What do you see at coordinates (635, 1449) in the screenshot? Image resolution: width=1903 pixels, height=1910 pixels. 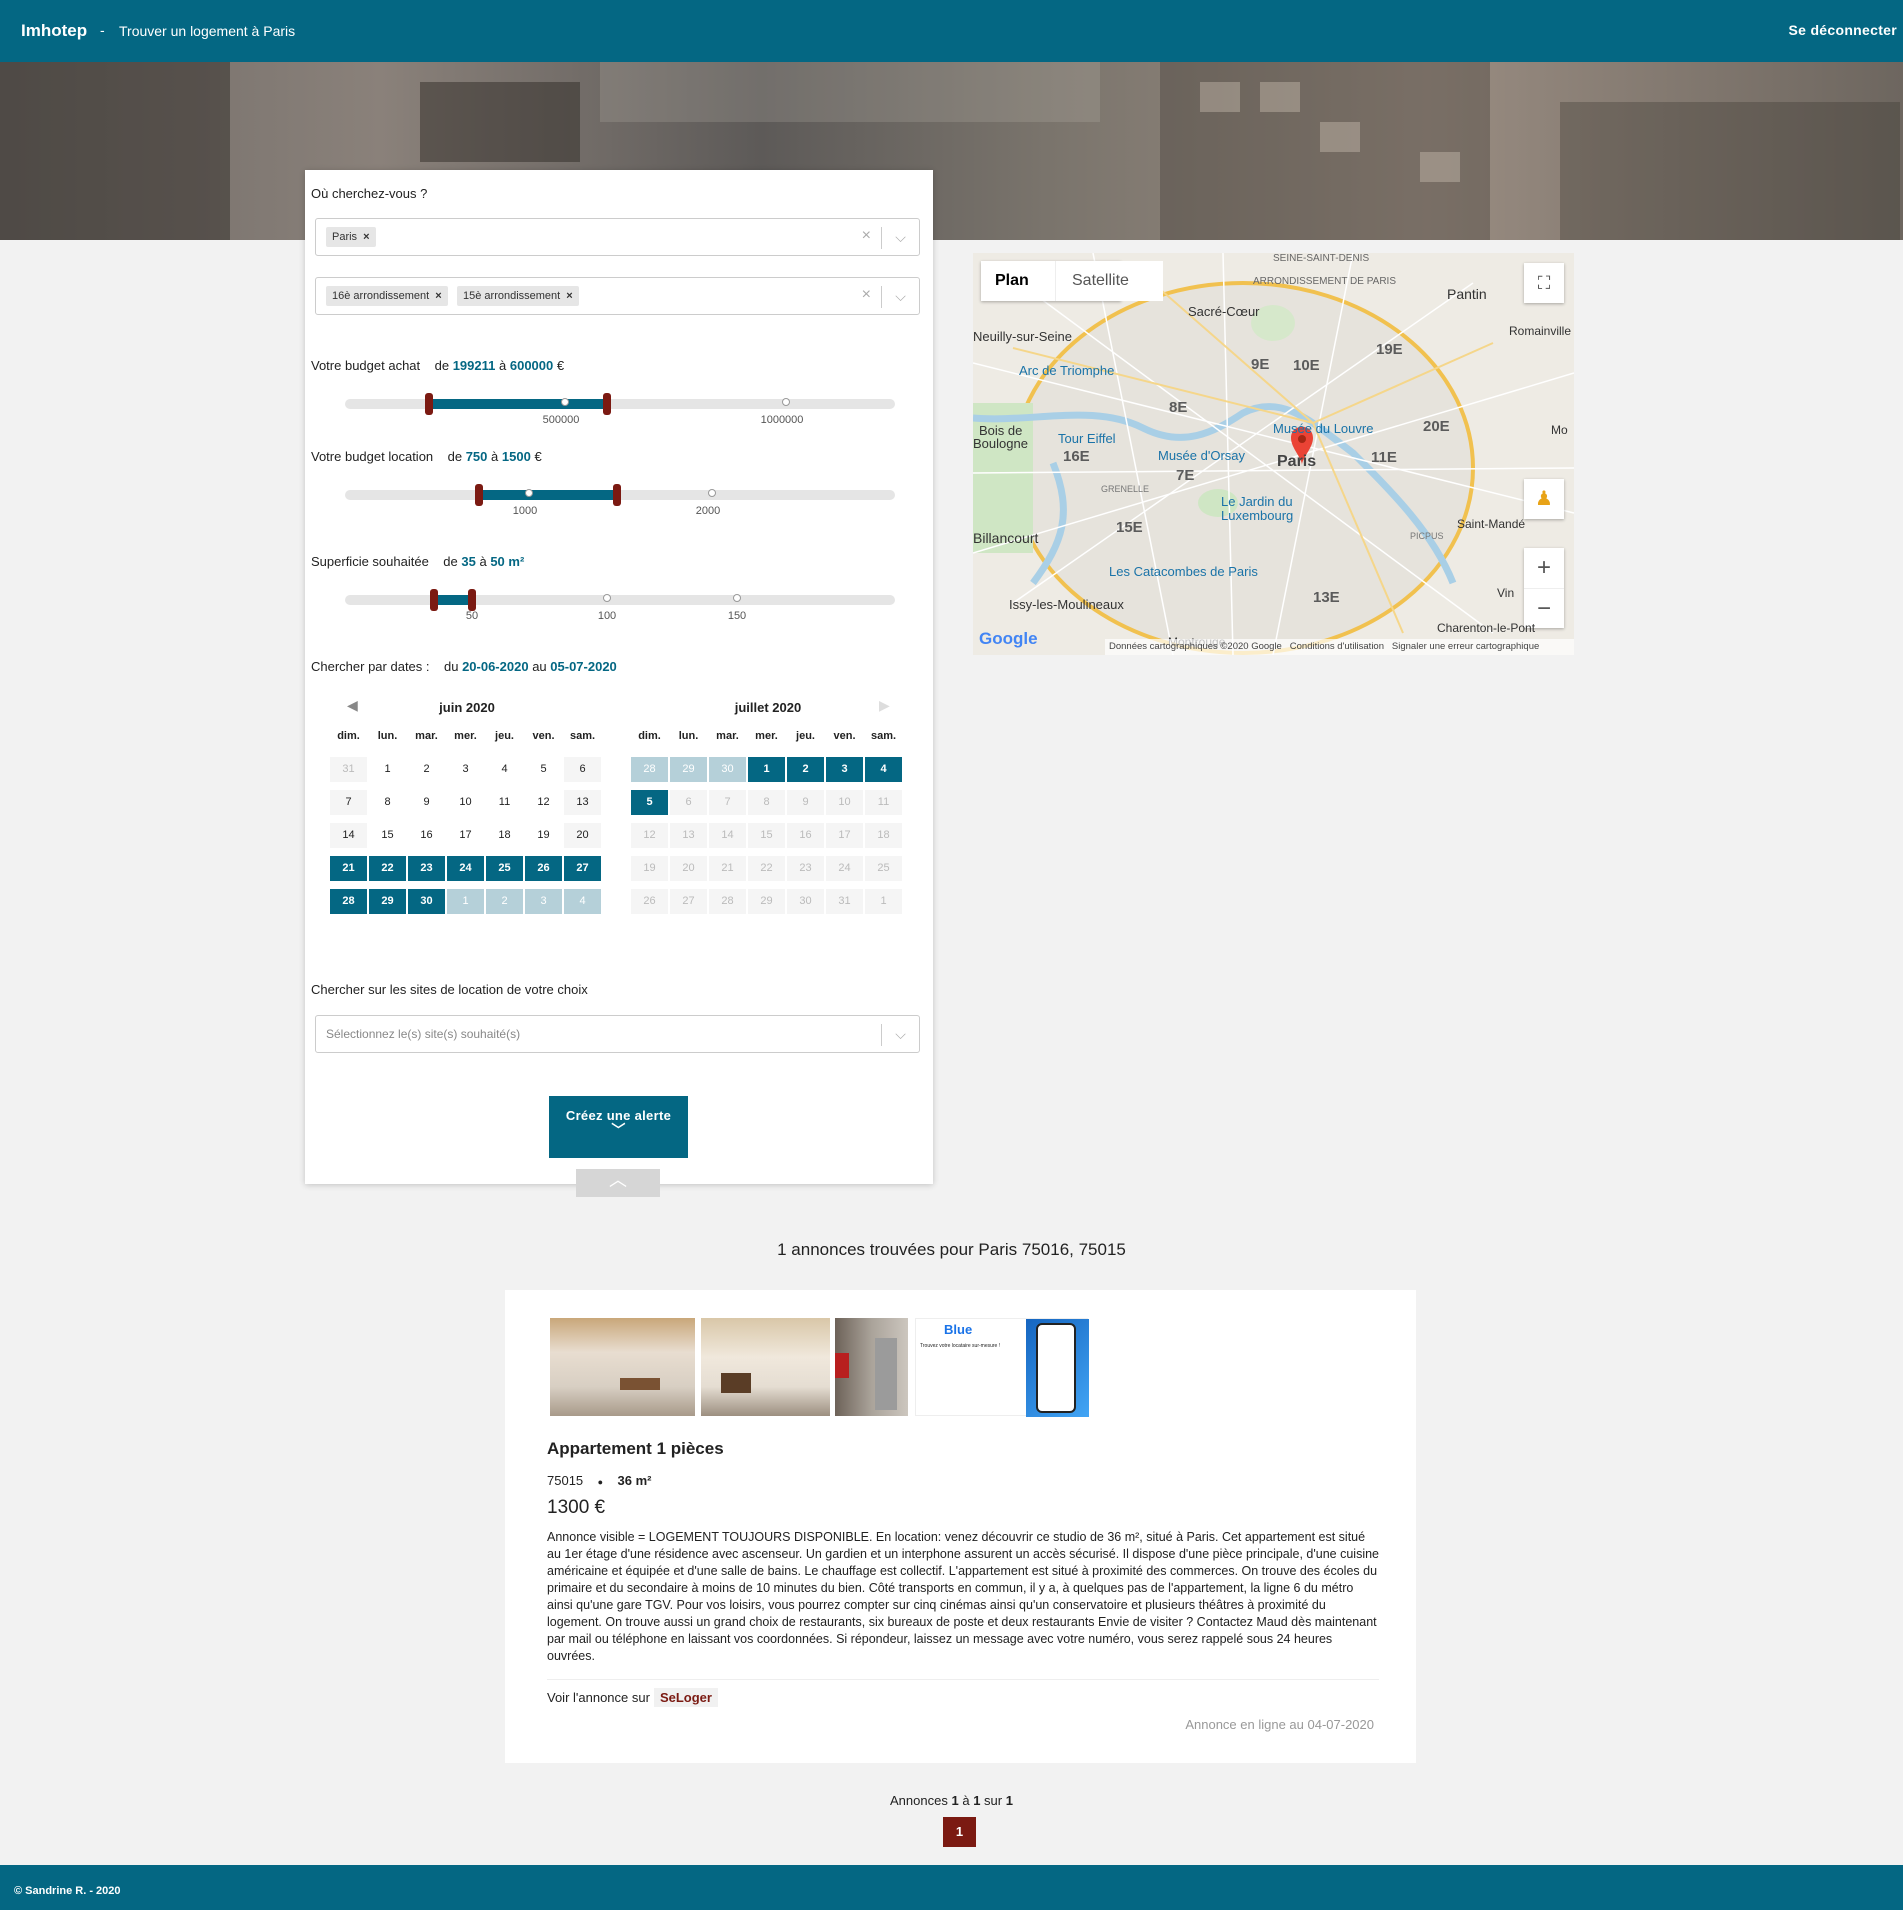 I see `listing-title: Appartement 1 pièces` at bounding box center [635, 1449].